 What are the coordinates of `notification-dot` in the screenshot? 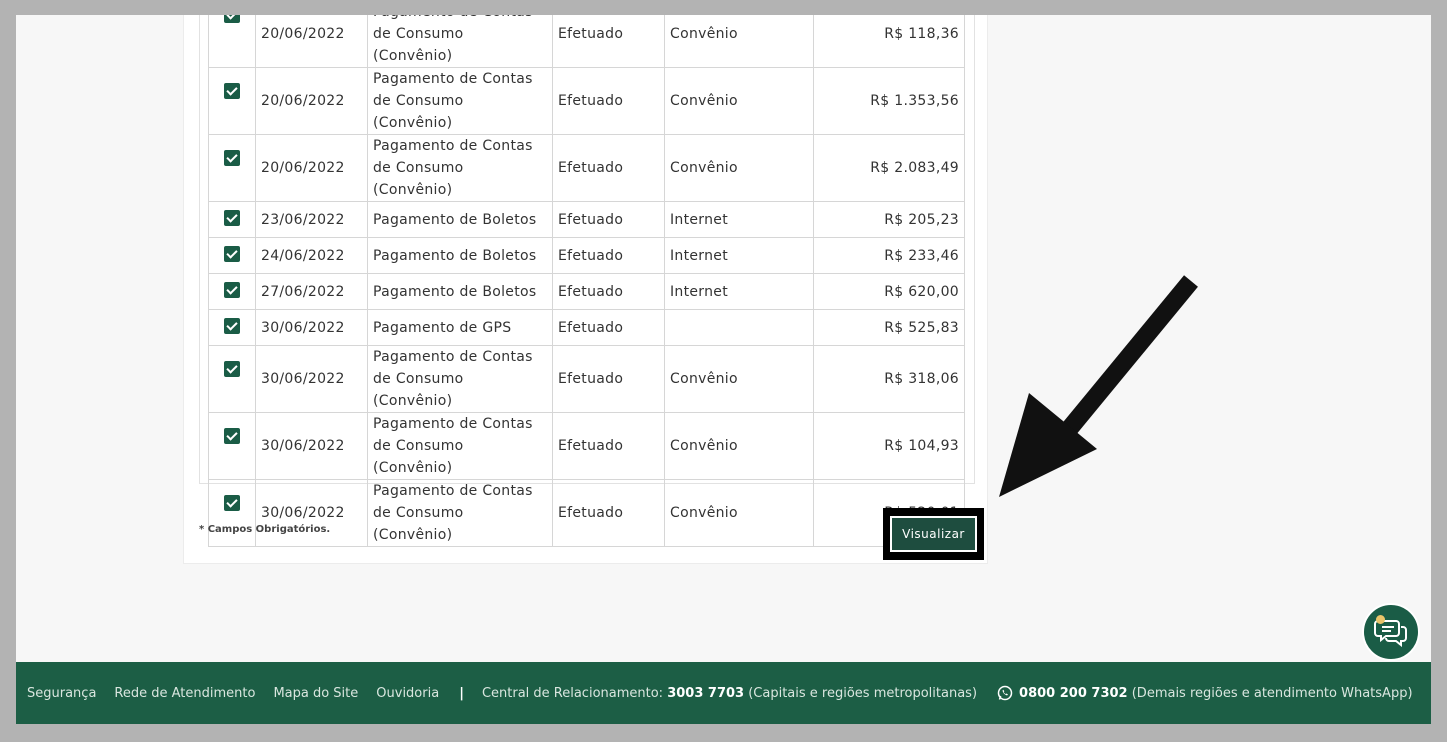 It's located at (1380, 619).